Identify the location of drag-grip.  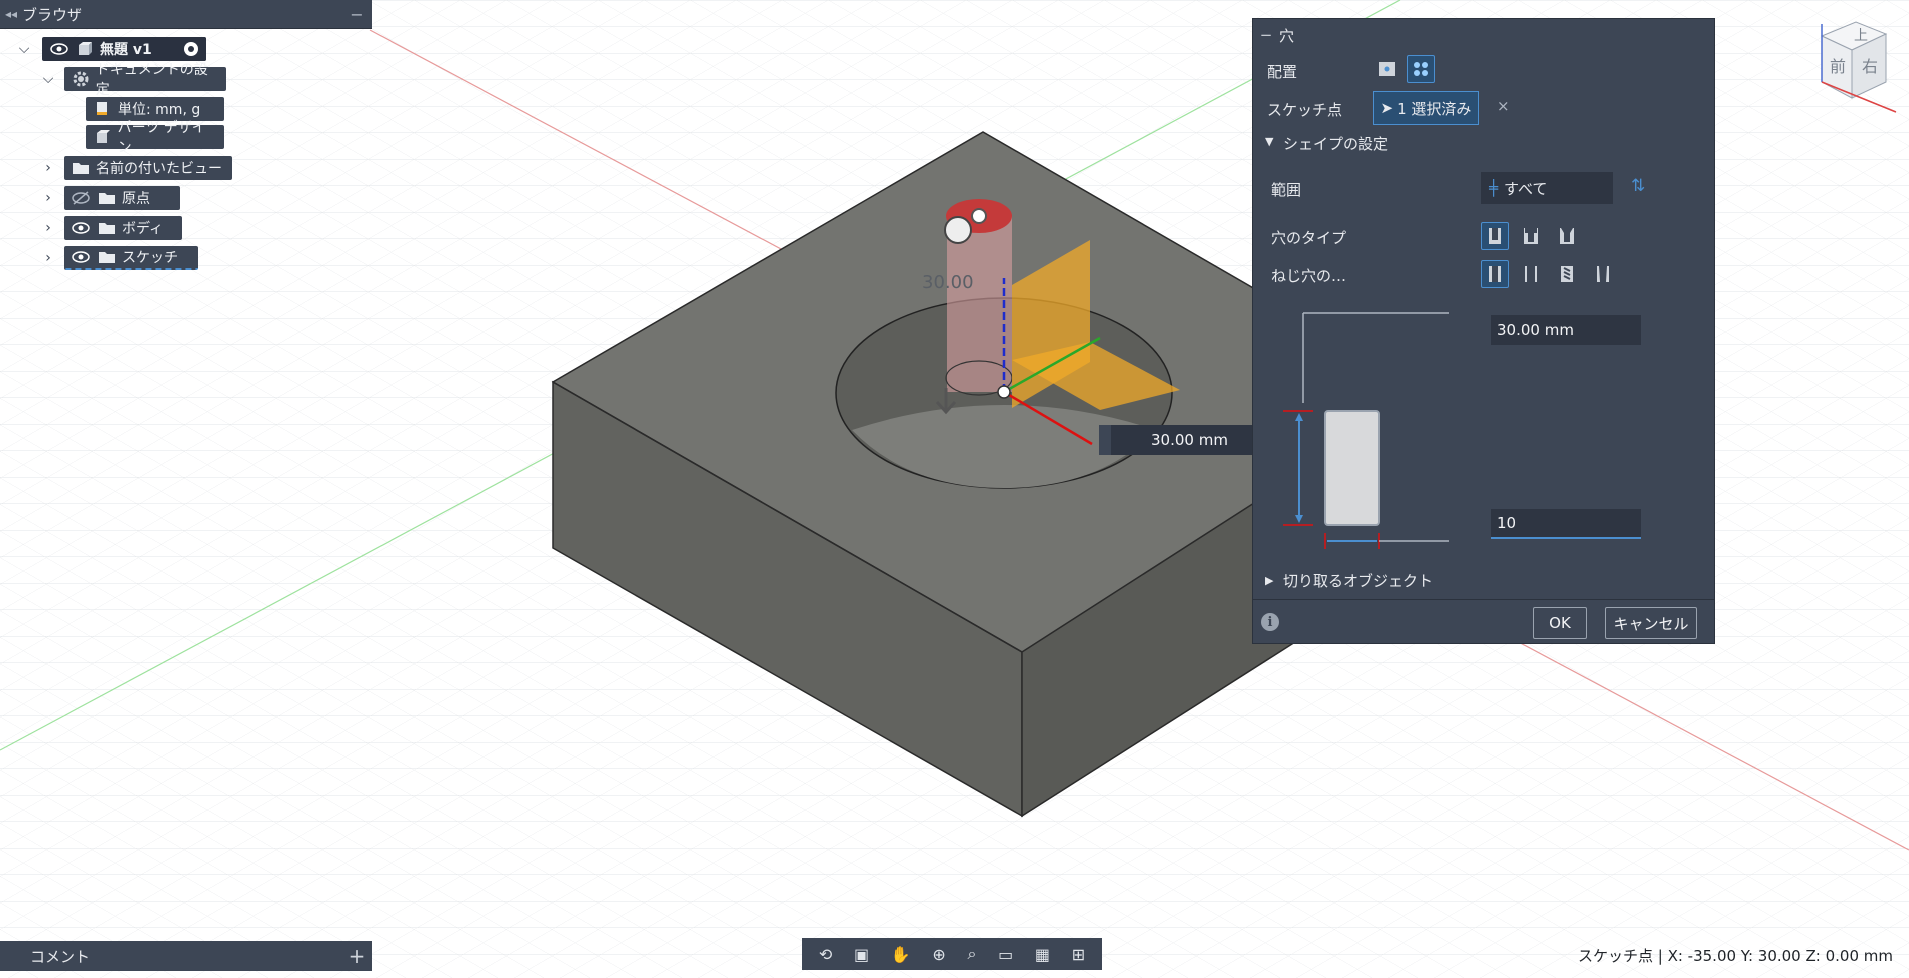
(1105, 440).